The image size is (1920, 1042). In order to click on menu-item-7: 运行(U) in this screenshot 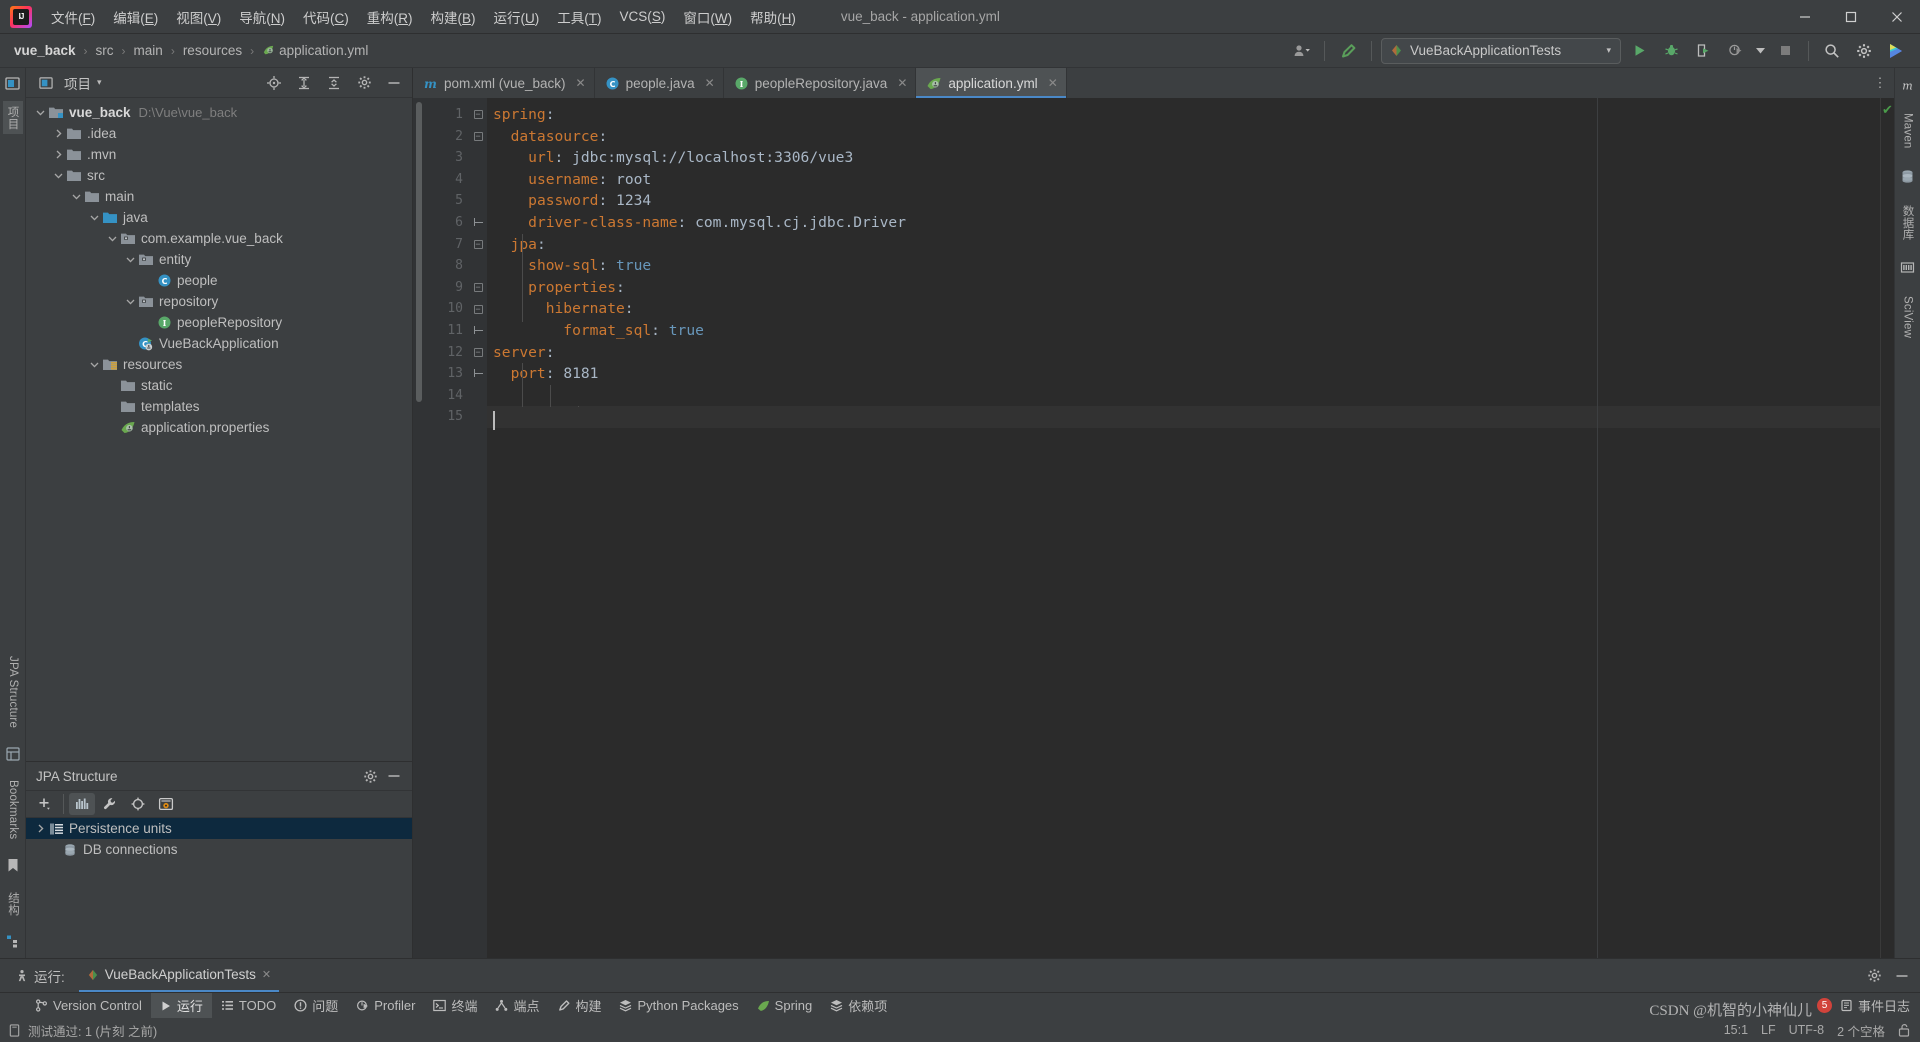, I will do `click(517, 17)`.